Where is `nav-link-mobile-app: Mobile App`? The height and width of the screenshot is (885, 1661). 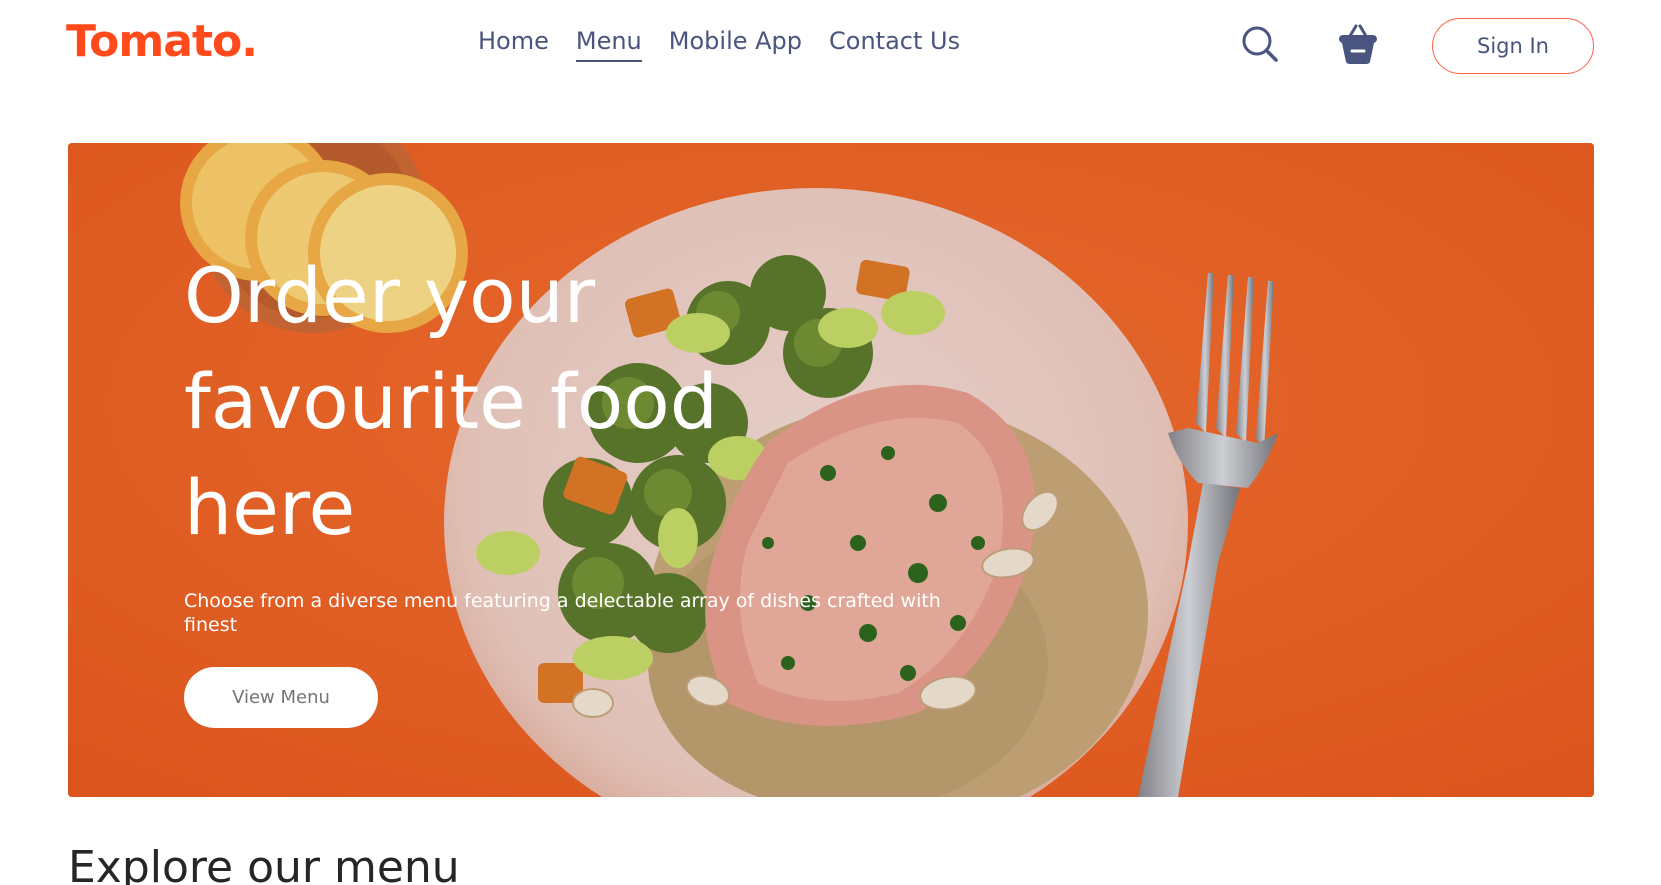
nav-link-mobile-app: Mobile App is located at coordinates (735, 43).